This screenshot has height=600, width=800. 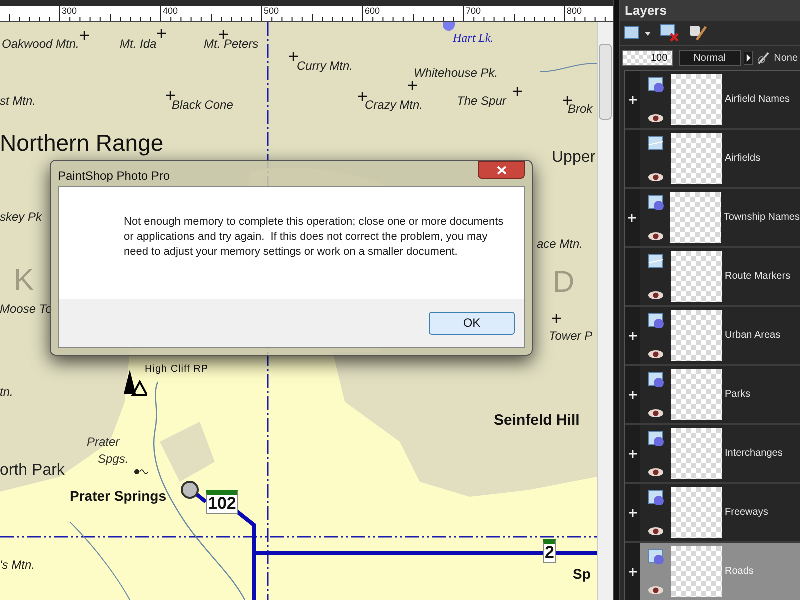 What do you see at coordinates (758, 276) in the screenshot?
I see `layer-name: Route Markers` at bounding box center [758, 276].